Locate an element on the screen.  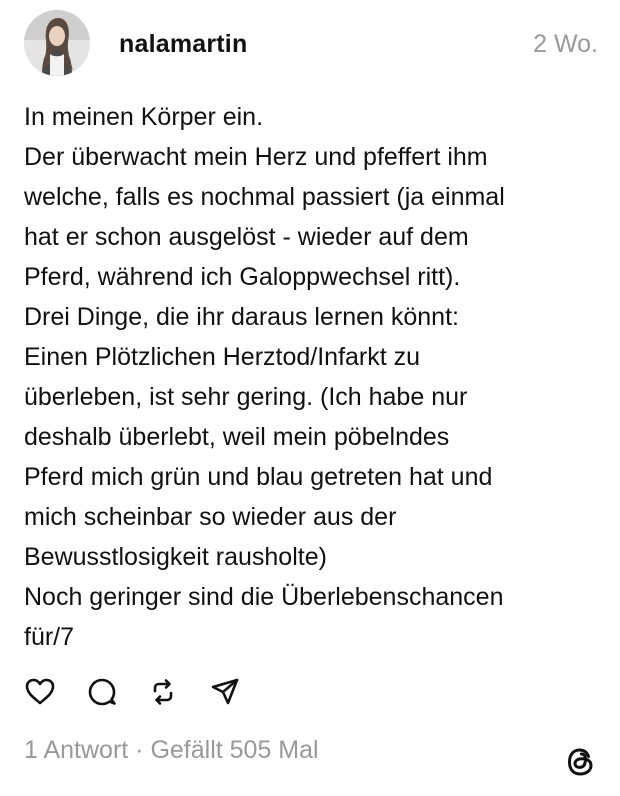
post-text-line: In meinen Körper ein. is located at coordinates (144, 117).